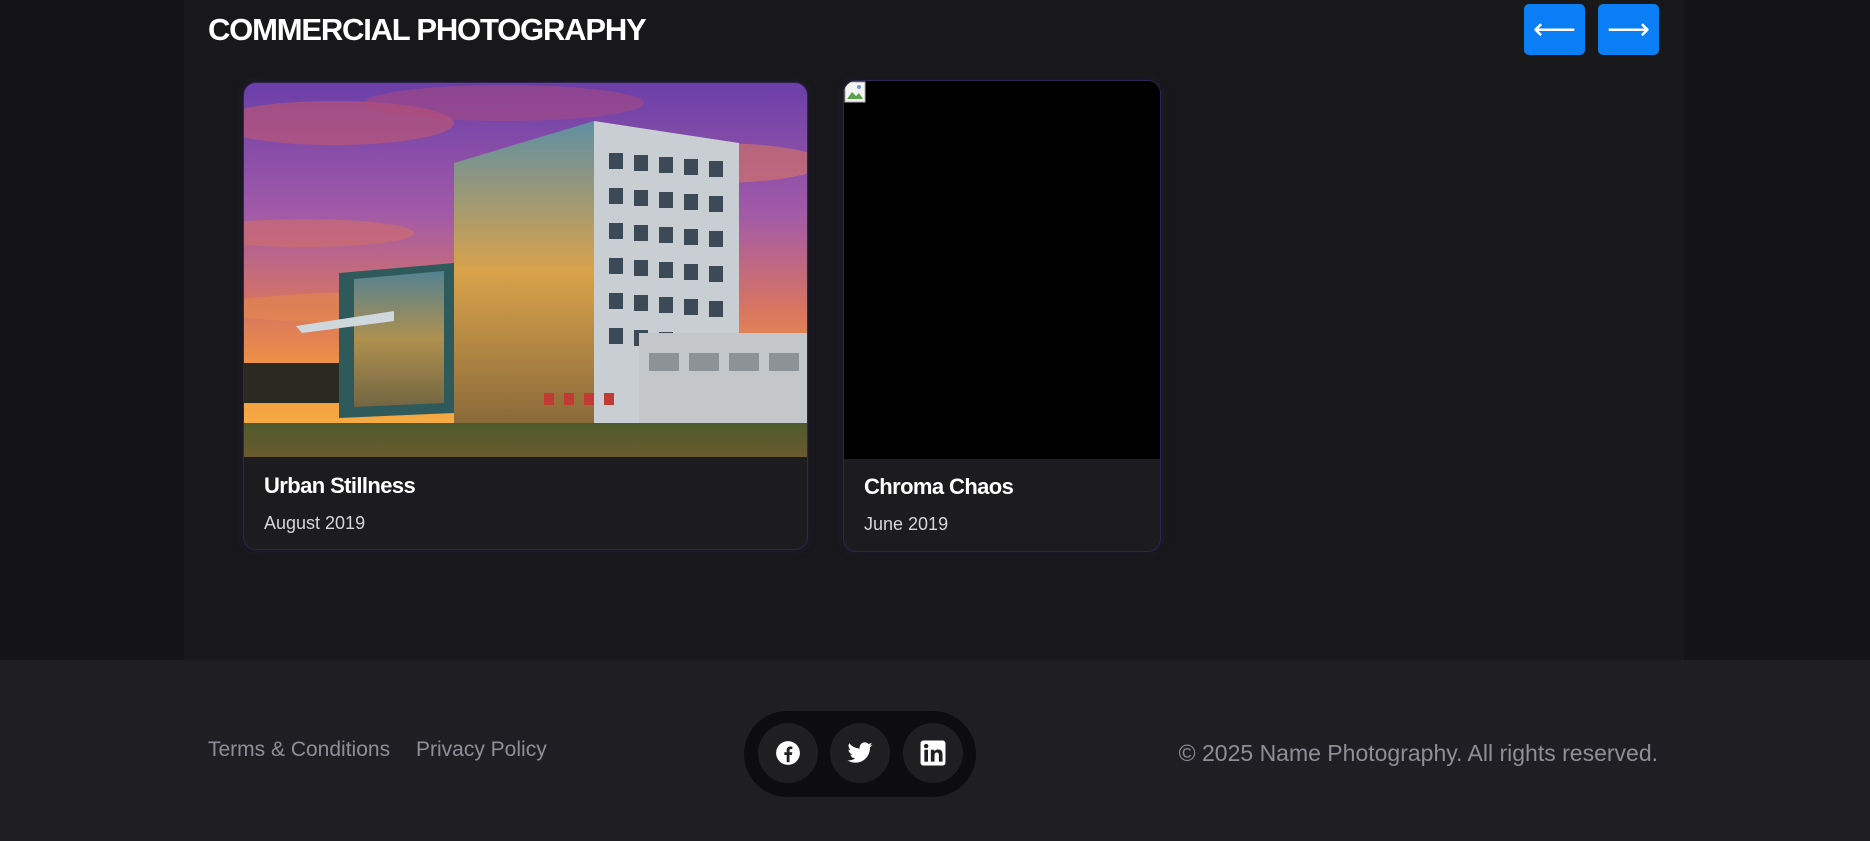 Image resolution: width=1870 pixels, height=841 pixels. I want to click on linkedin-button, so click(933, 753).